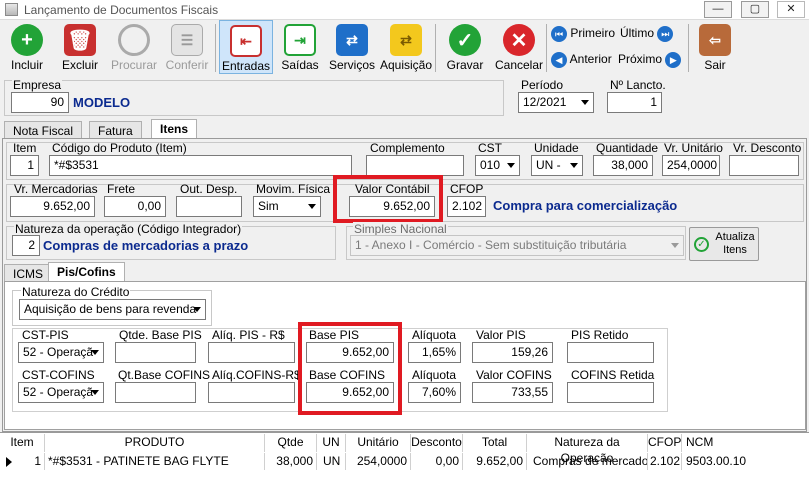 Image resolution: width=809 pixels, height=495 pixels. I want to click on codigo-input: *#$3531, so click(200, 165).